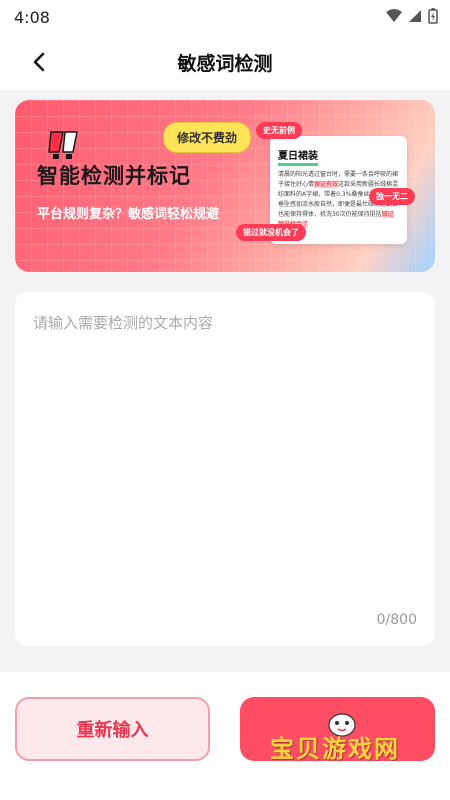 Image resolution: width=450 pixels, height=800 pixels. What do you see at coordinates (128, 214) in the screenshot?
I see `banner-subline: 平台规则复杂？敏感词轻松规避` at bounding box center [128, 214].